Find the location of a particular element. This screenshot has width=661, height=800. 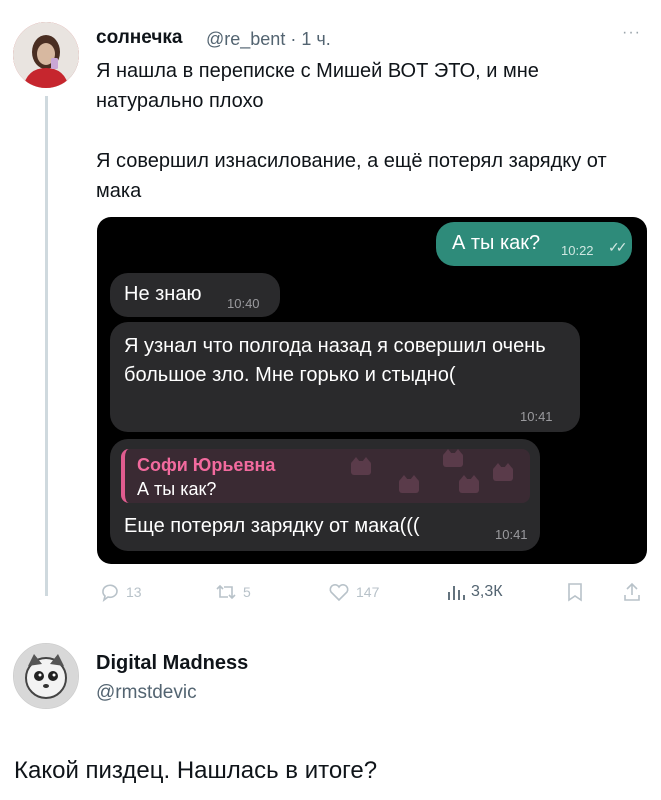

message-text: А ты как? is located at coordinates (496, 243).